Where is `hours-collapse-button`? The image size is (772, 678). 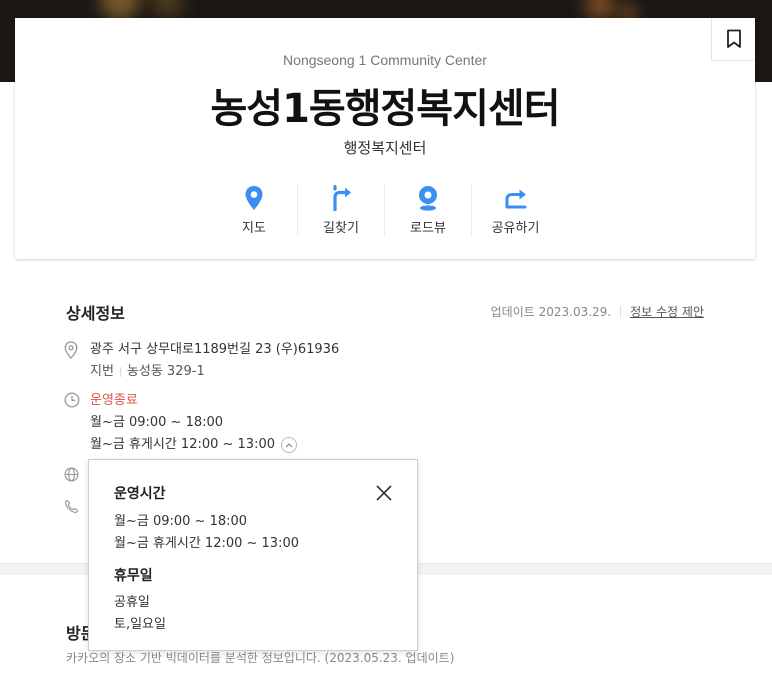
hours-collapse-button is located at coordinates (289, 444).